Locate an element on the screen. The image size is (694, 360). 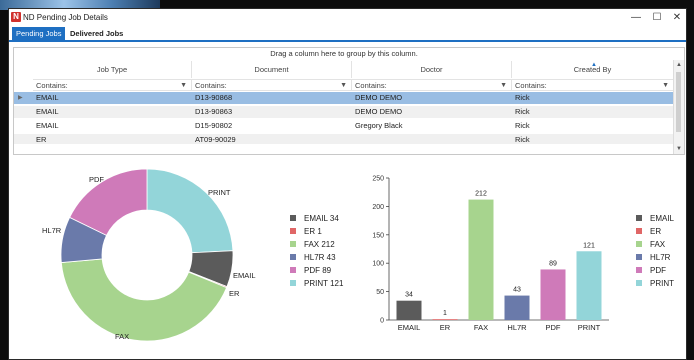
donut-label-er: ER is located at coordinates (234, 293).